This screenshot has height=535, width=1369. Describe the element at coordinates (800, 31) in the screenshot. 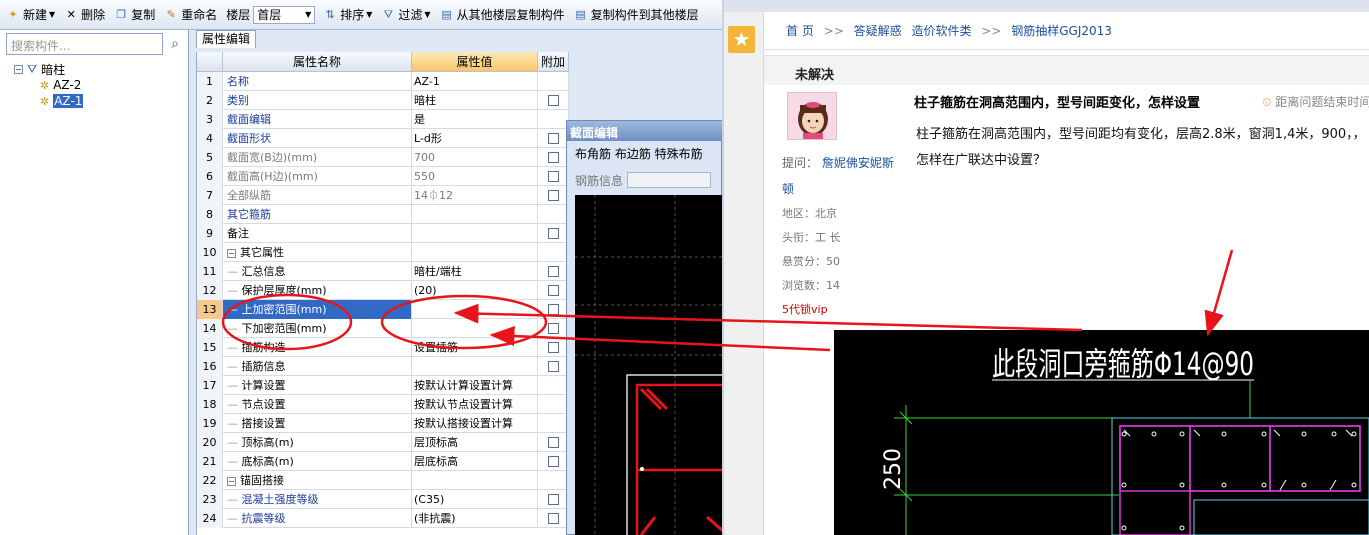

I see `crumb-home: 首 页` at that location.